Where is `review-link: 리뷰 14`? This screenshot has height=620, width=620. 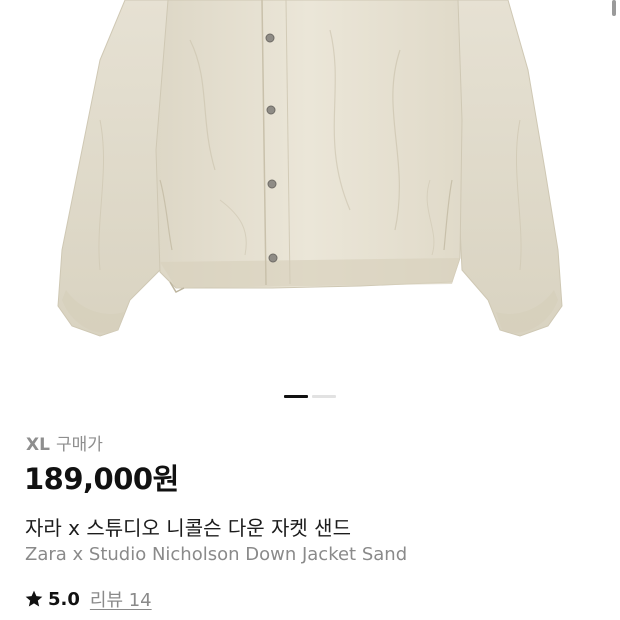
review-link: 리뷰 14 is located at coordinates (121, 599).